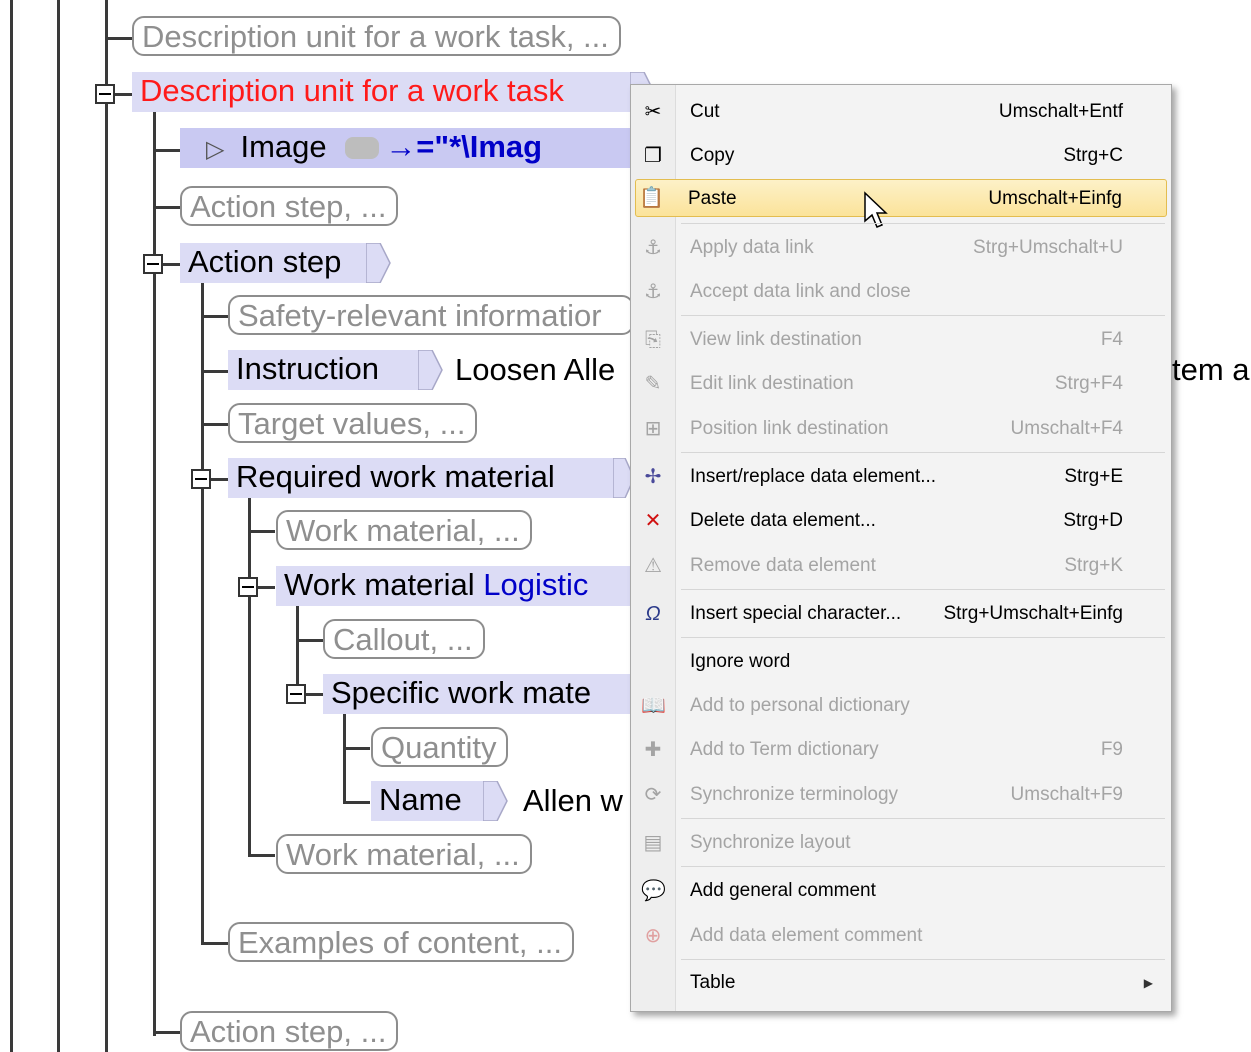 The image size is (1251, 1052). I want to click on menu-item-label: Add data element comment, so click(806, 935).